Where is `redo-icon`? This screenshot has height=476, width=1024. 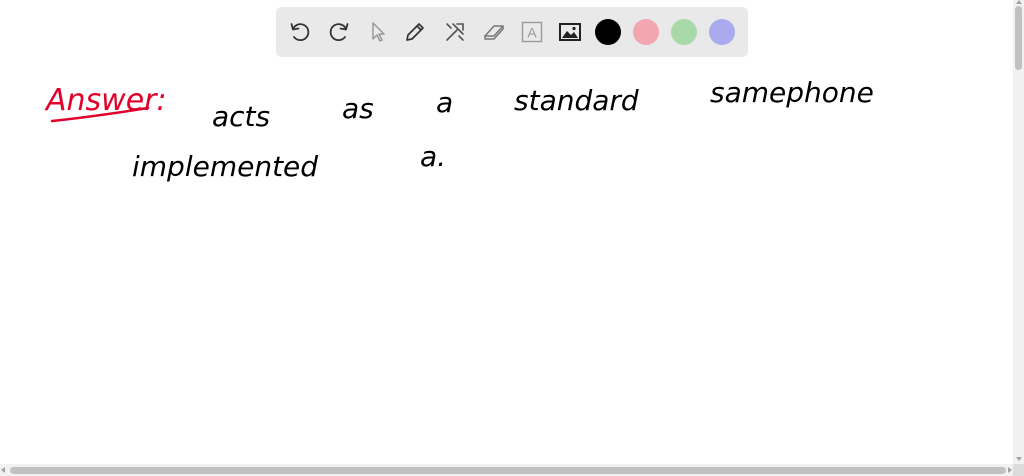
redo-icon is located at coordinates (339, 32).